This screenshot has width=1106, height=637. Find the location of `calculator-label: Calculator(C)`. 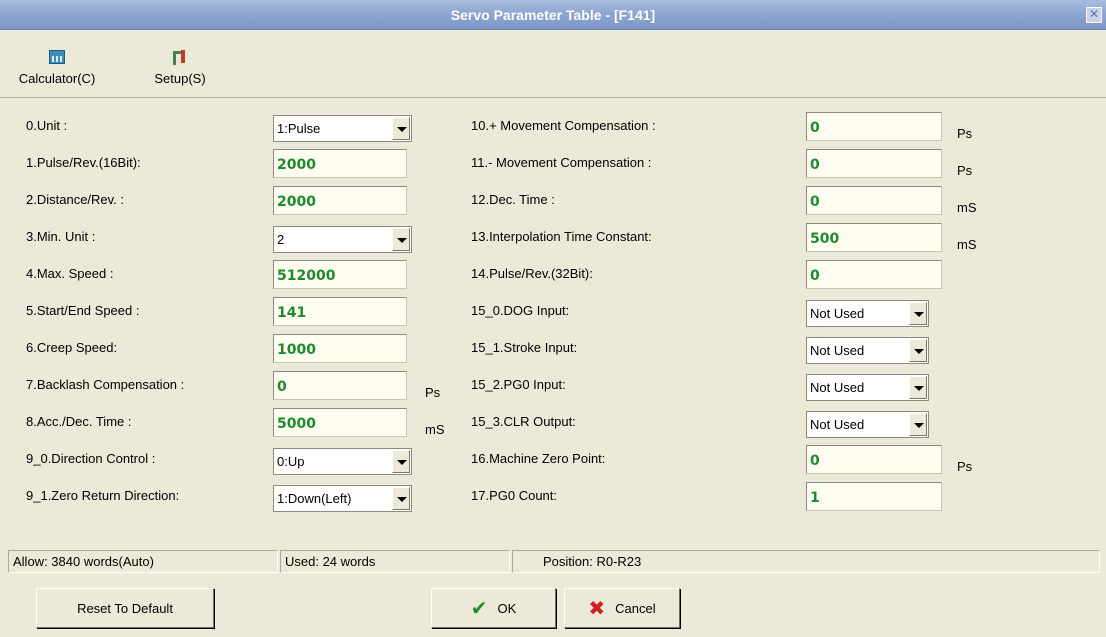

calculator-label: Calculator(C) is located at coordinates (57, 78).